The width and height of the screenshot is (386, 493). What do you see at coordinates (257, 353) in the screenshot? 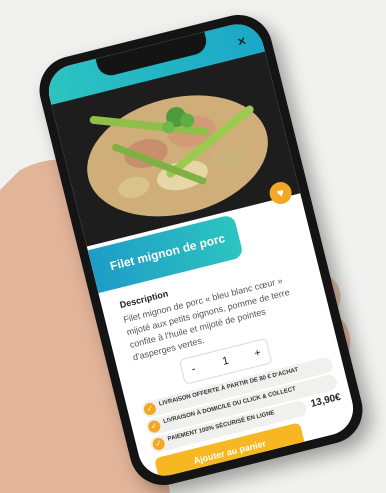
I see `increment-button: +` at bounding box center [257, 353].